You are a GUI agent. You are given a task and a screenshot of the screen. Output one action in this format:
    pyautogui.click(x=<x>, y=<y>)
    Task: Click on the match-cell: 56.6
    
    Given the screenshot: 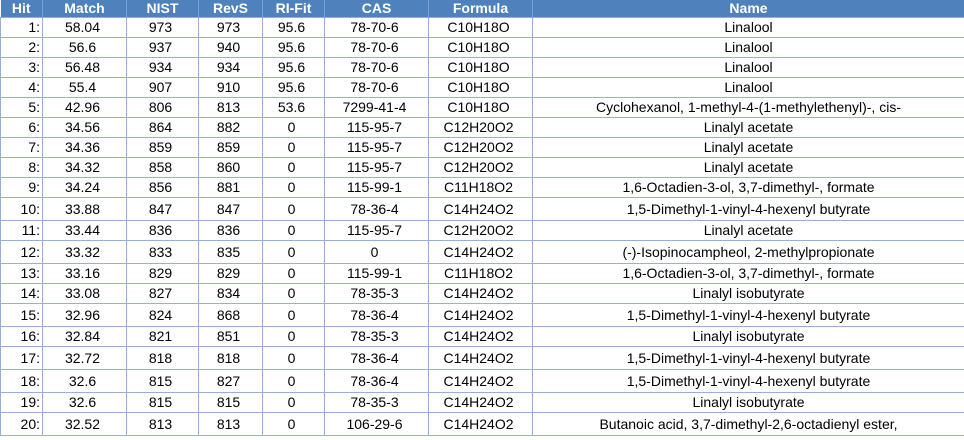 What is the action you would take?
    pyautogui.click(x=84, y=47)
    